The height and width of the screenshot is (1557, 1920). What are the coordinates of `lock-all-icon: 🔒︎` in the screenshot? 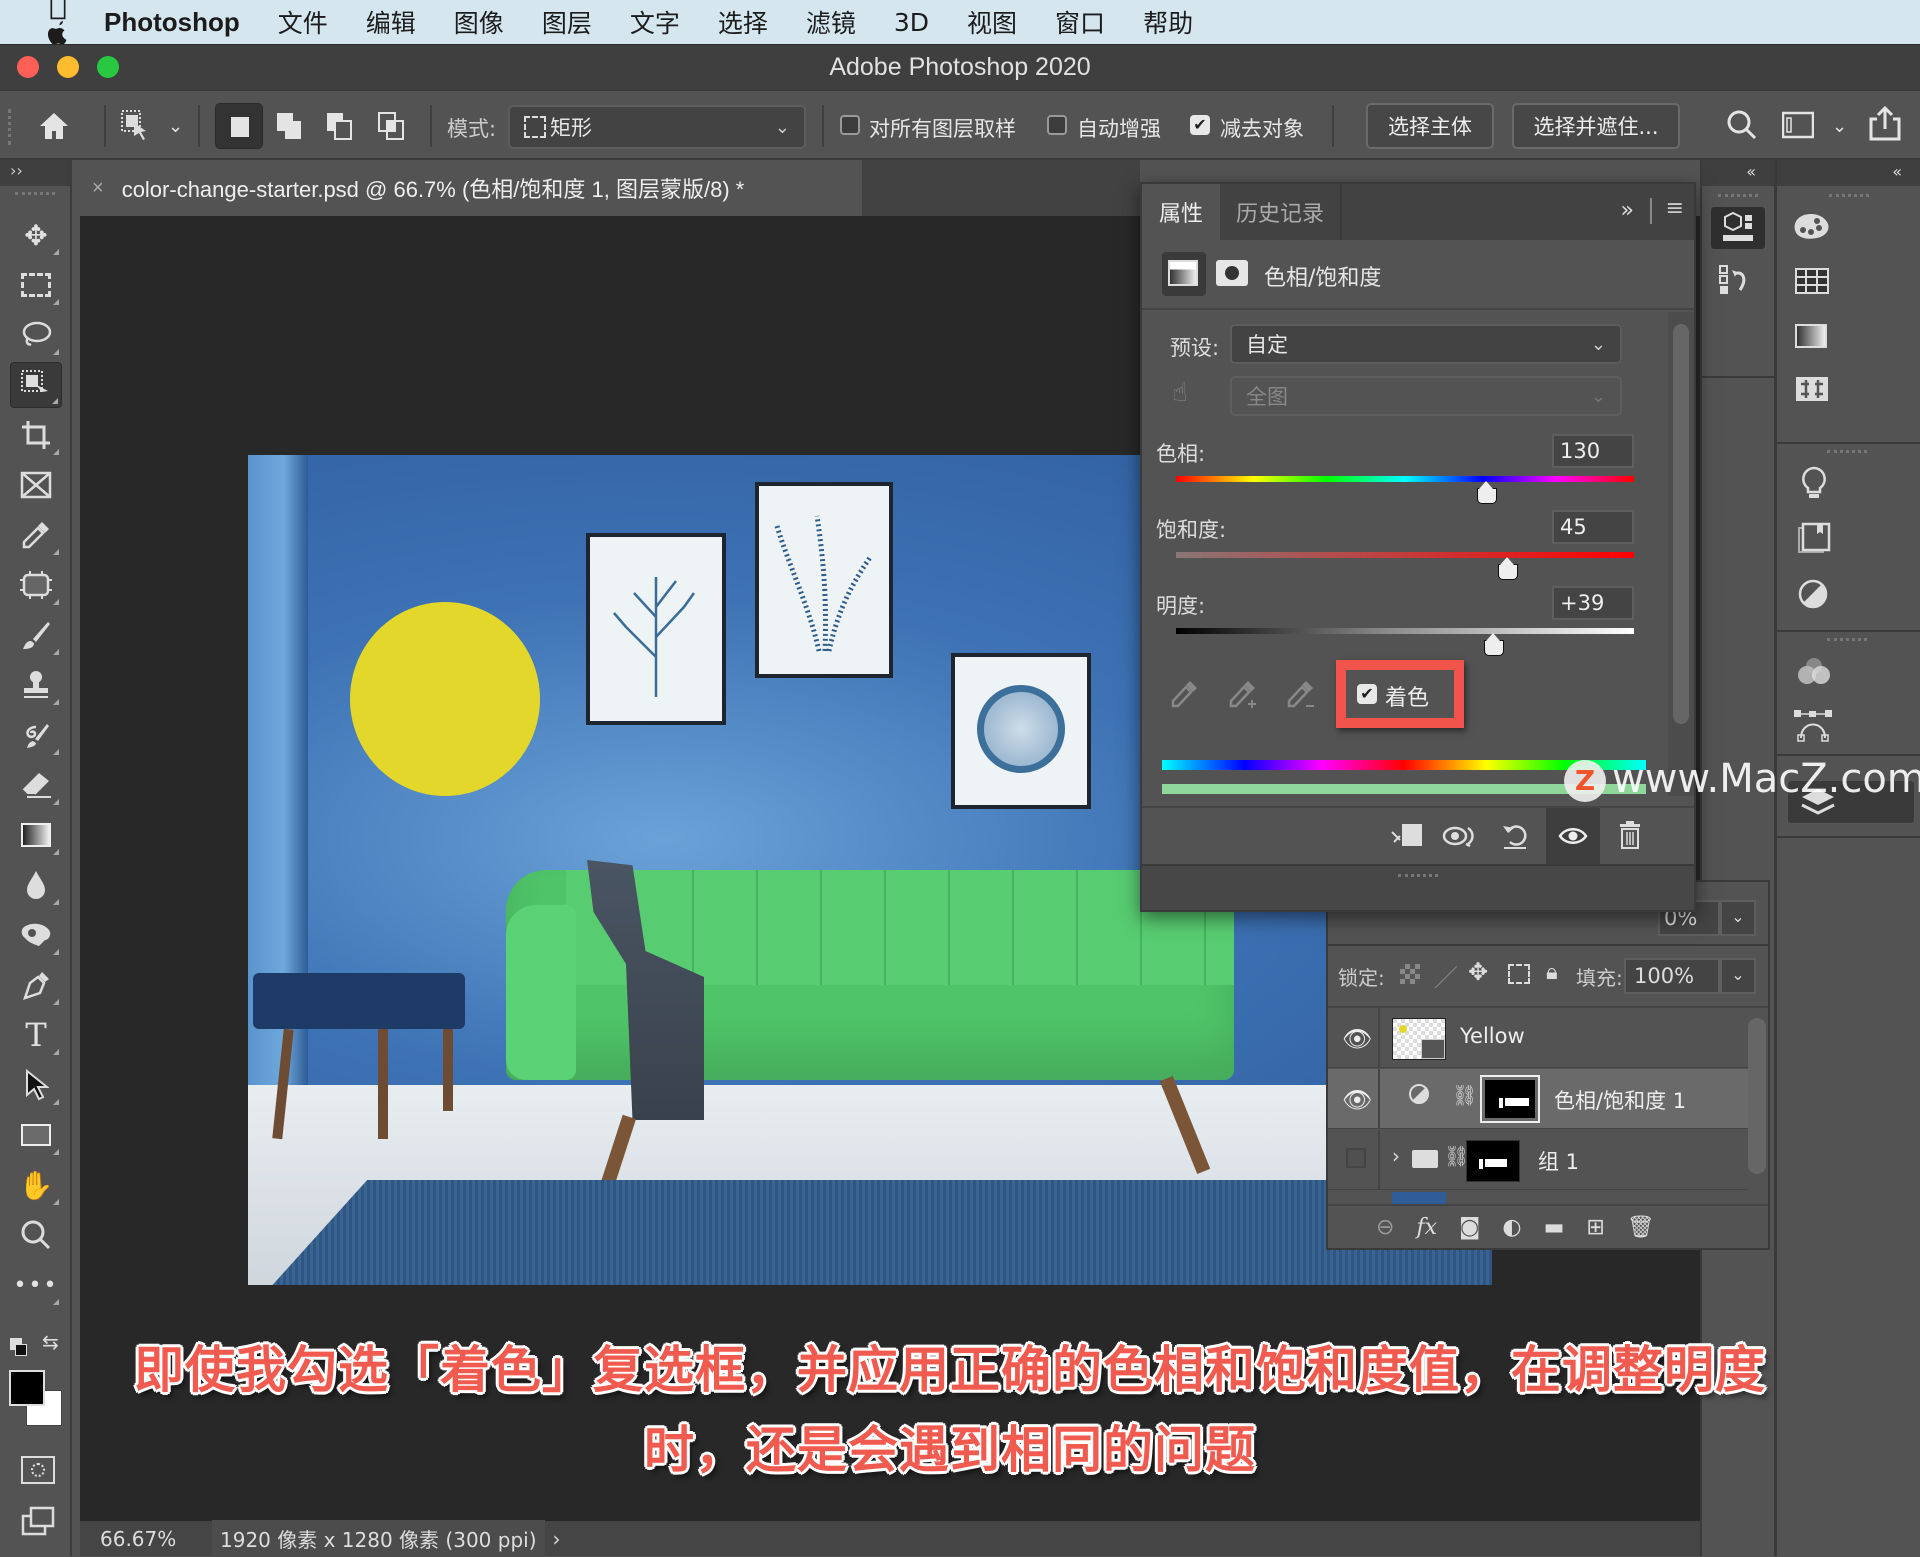 It's located at (1552, 972).